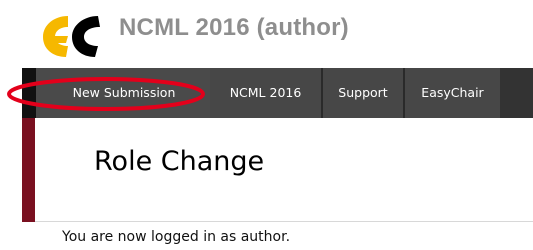 The image size is (533, 250). I want to click on nav-item-easychair: EasyChair, so click(452, 93).